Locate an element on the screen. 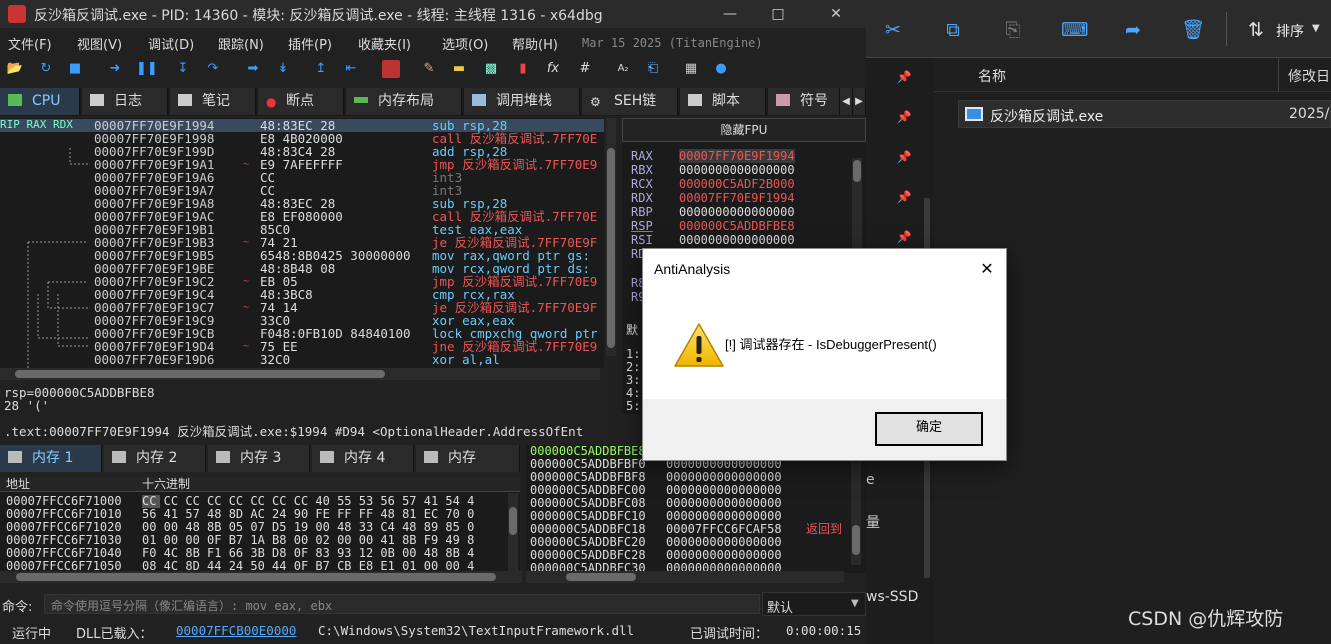  tab-dump-3: 内存 3 is located at coordinates (259, 458).